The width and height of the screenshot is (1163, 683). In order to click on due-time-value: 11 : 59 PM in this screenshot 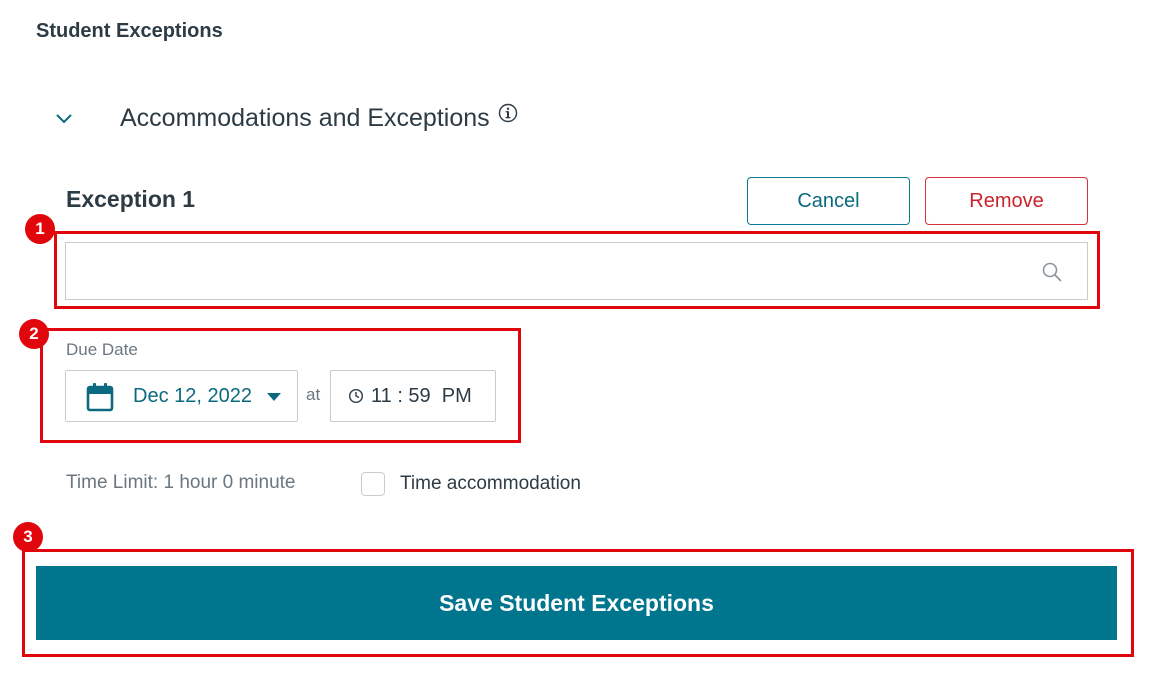, I will do `click(421, 396)`.